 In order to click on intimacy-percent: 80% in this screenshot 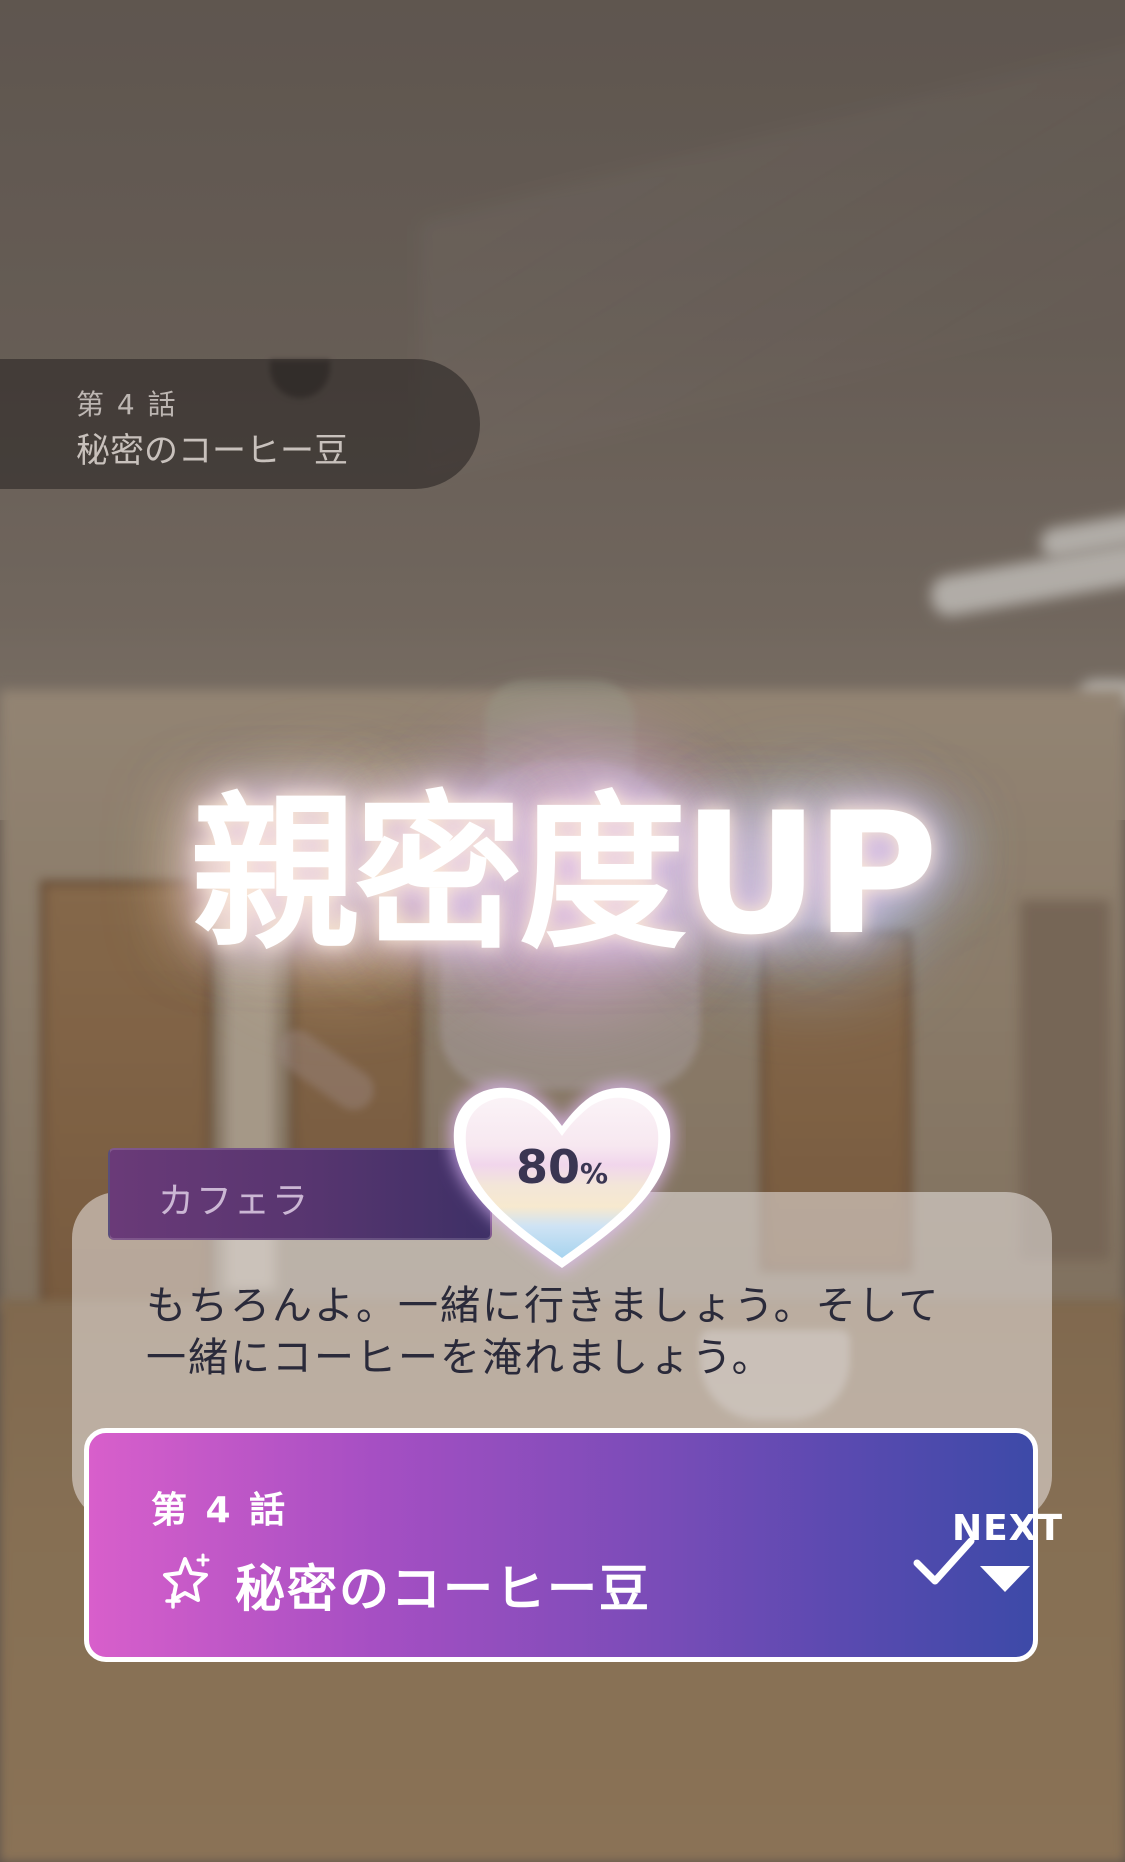, I will do `click(562, 1167)`.